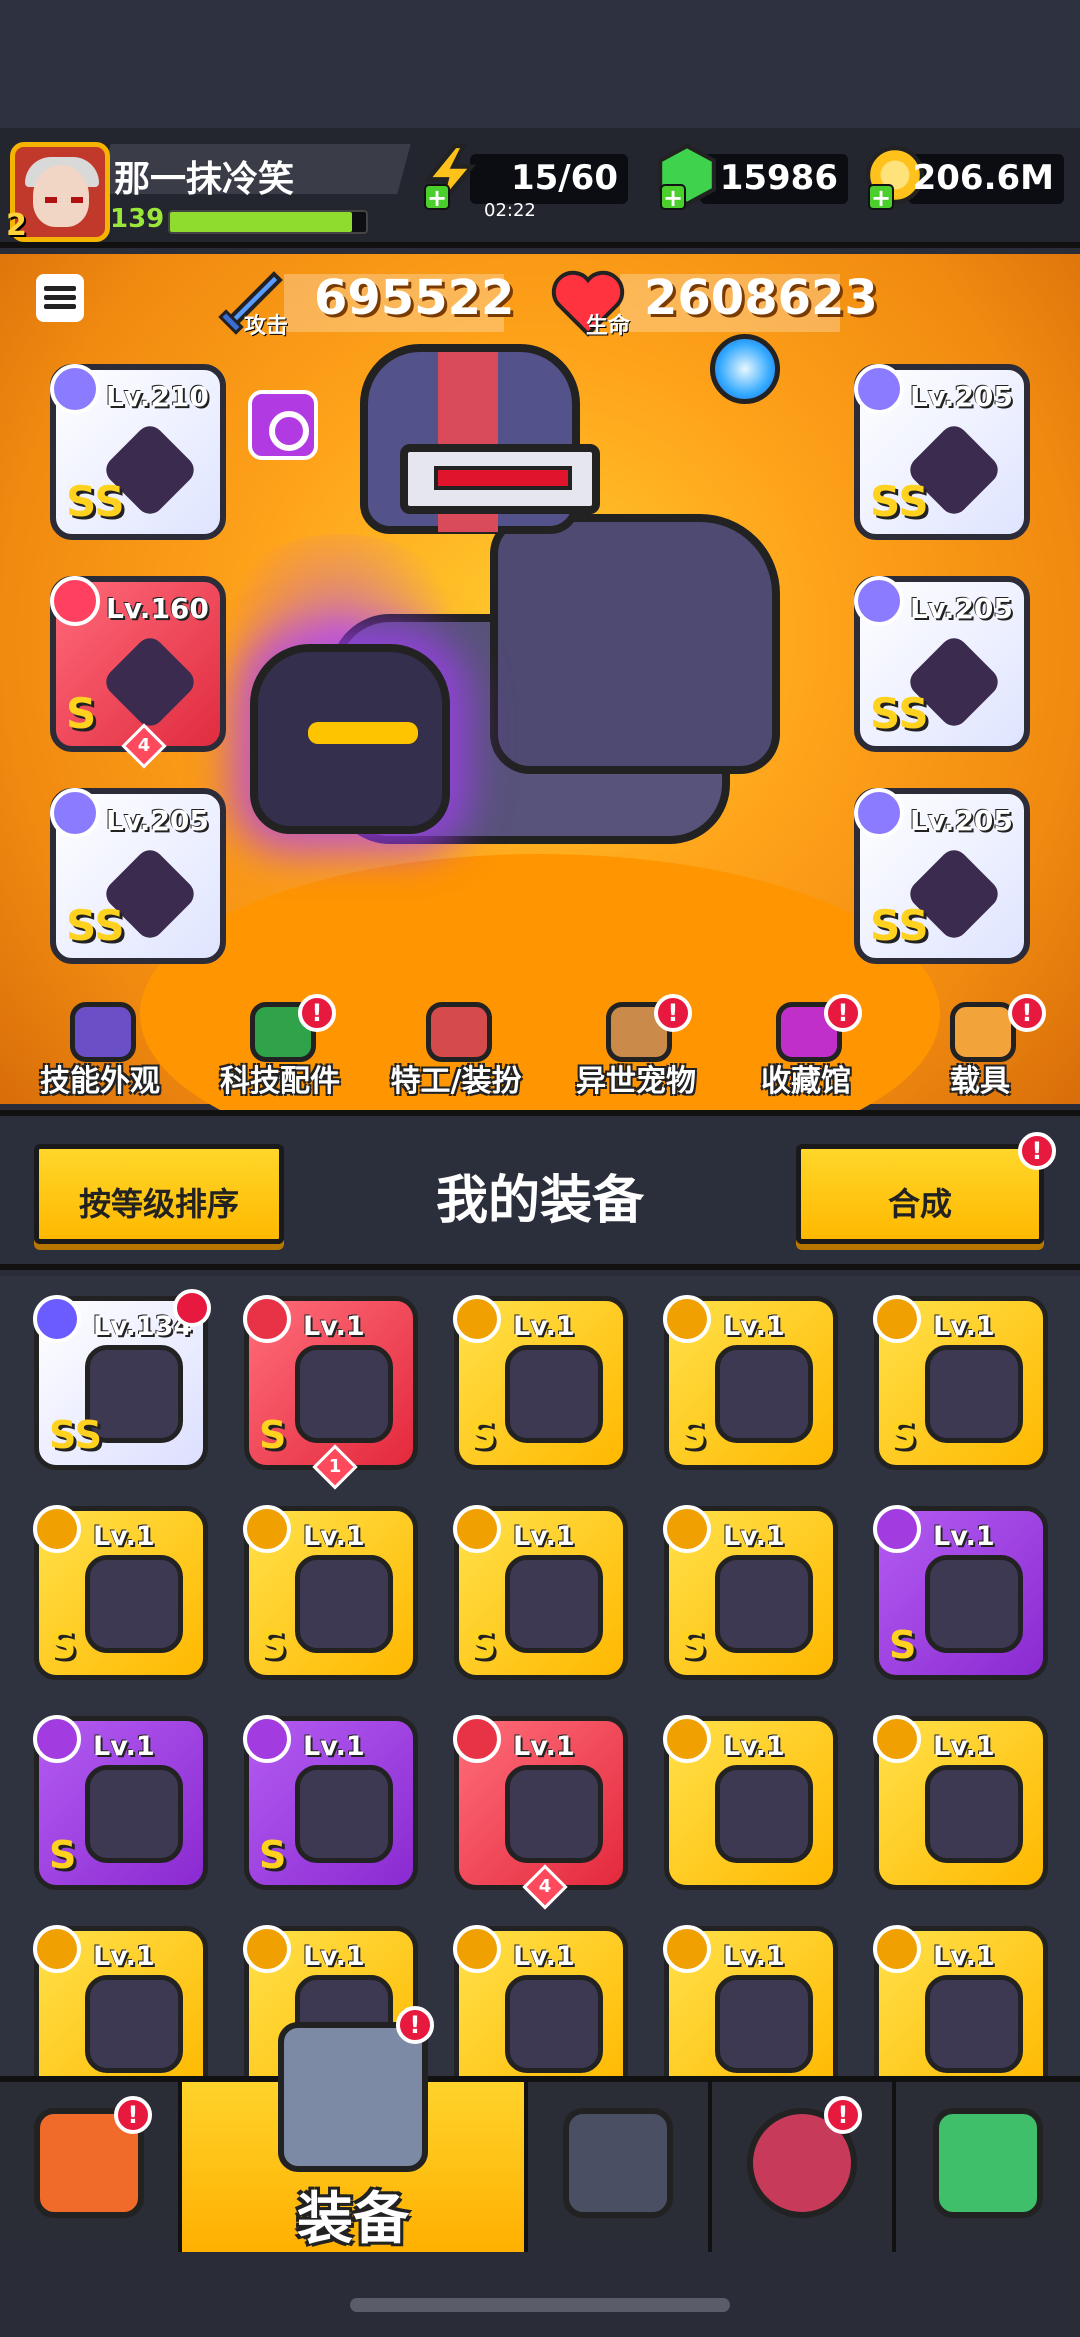  Describe the element at coordinates (353, 2097) in the screenshot. I see `equipment-icon` at that location.